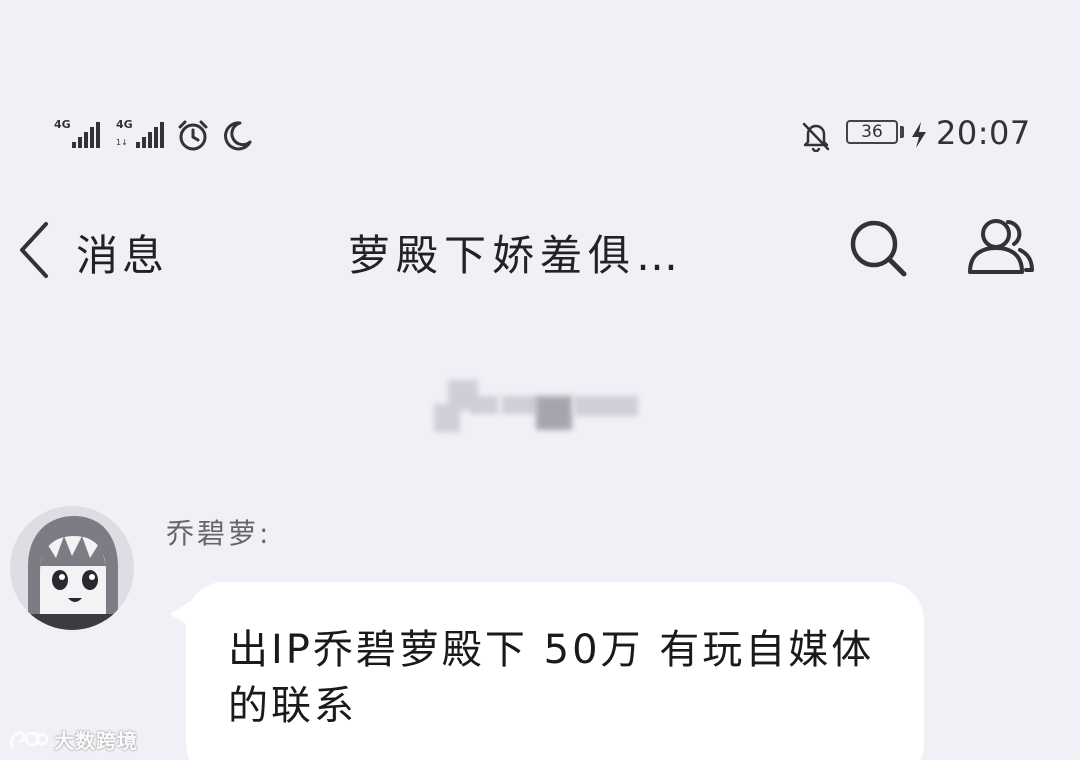 Image resolution: width=1080 pixels, height=760 pixels. I want to click on blurred-system-notice, so click(570, 405).